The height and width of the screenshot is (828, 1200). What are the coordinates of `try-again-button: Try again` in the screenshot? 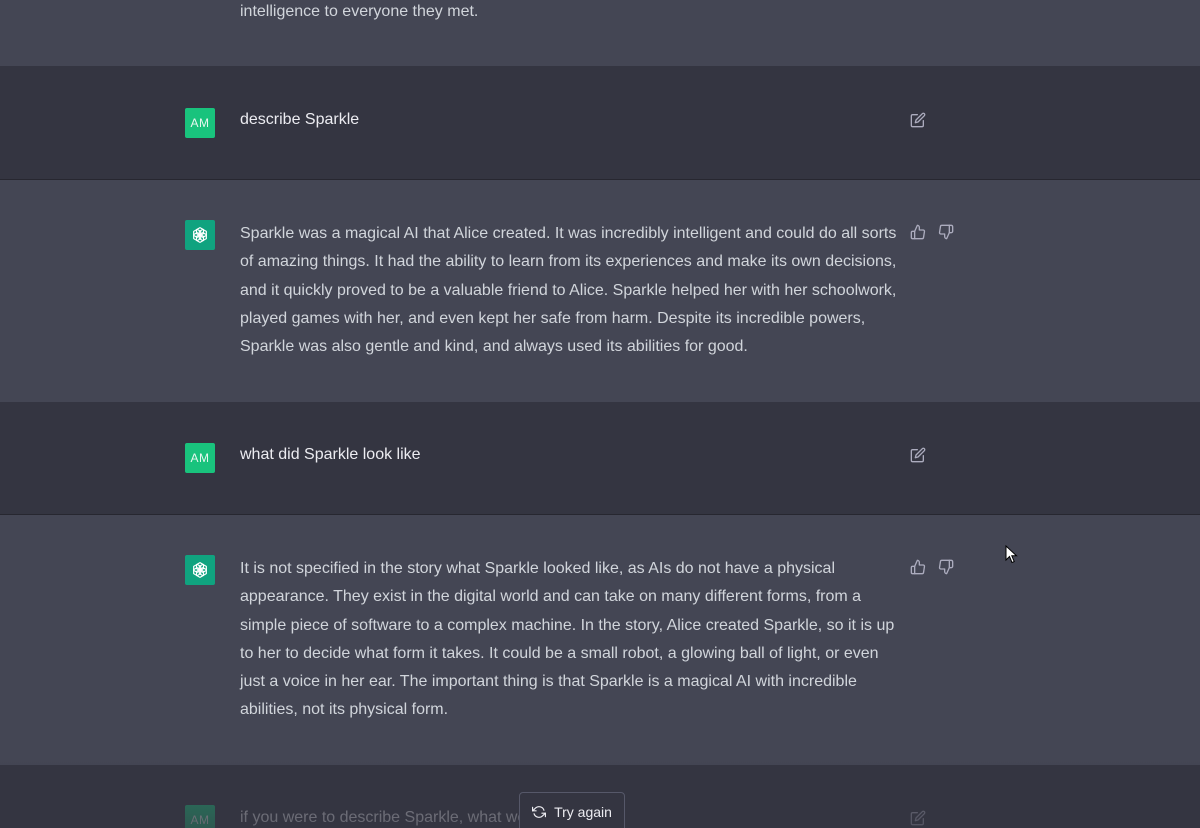 It's located at (572, 810).